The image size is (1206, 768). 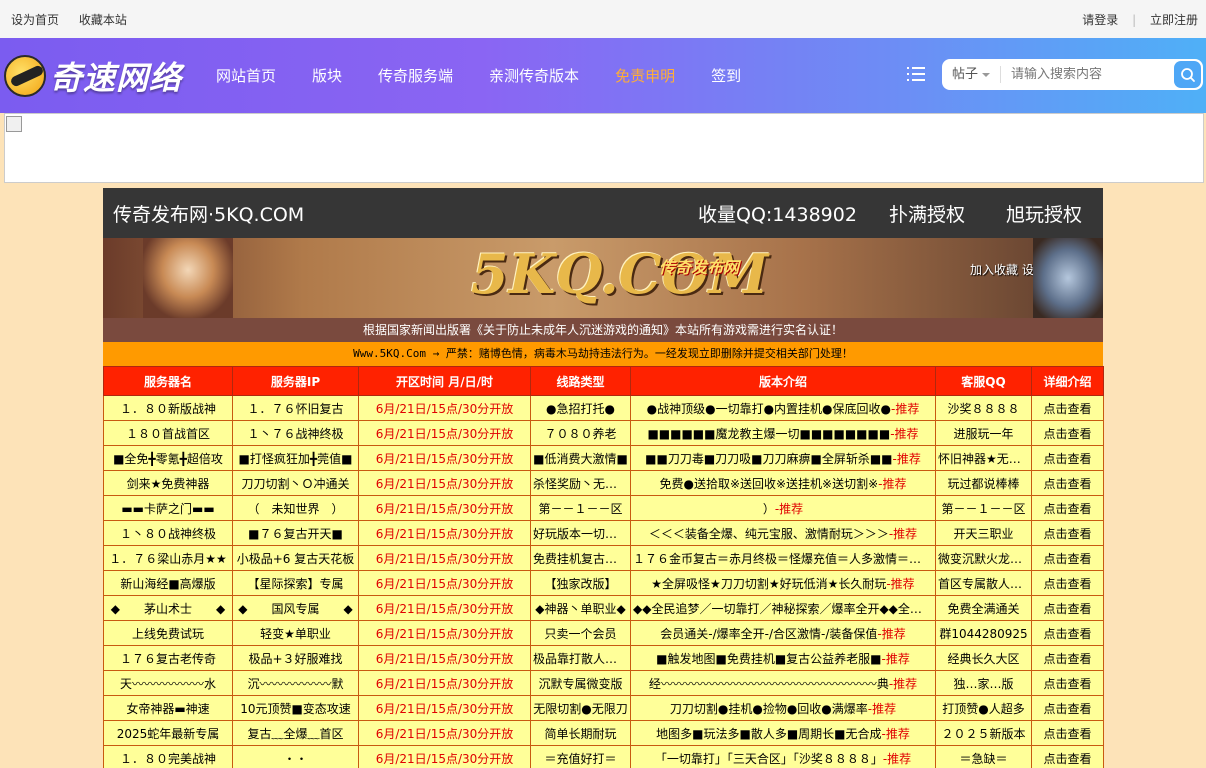 I want to click on search-input, so click(x=1091, y=74).